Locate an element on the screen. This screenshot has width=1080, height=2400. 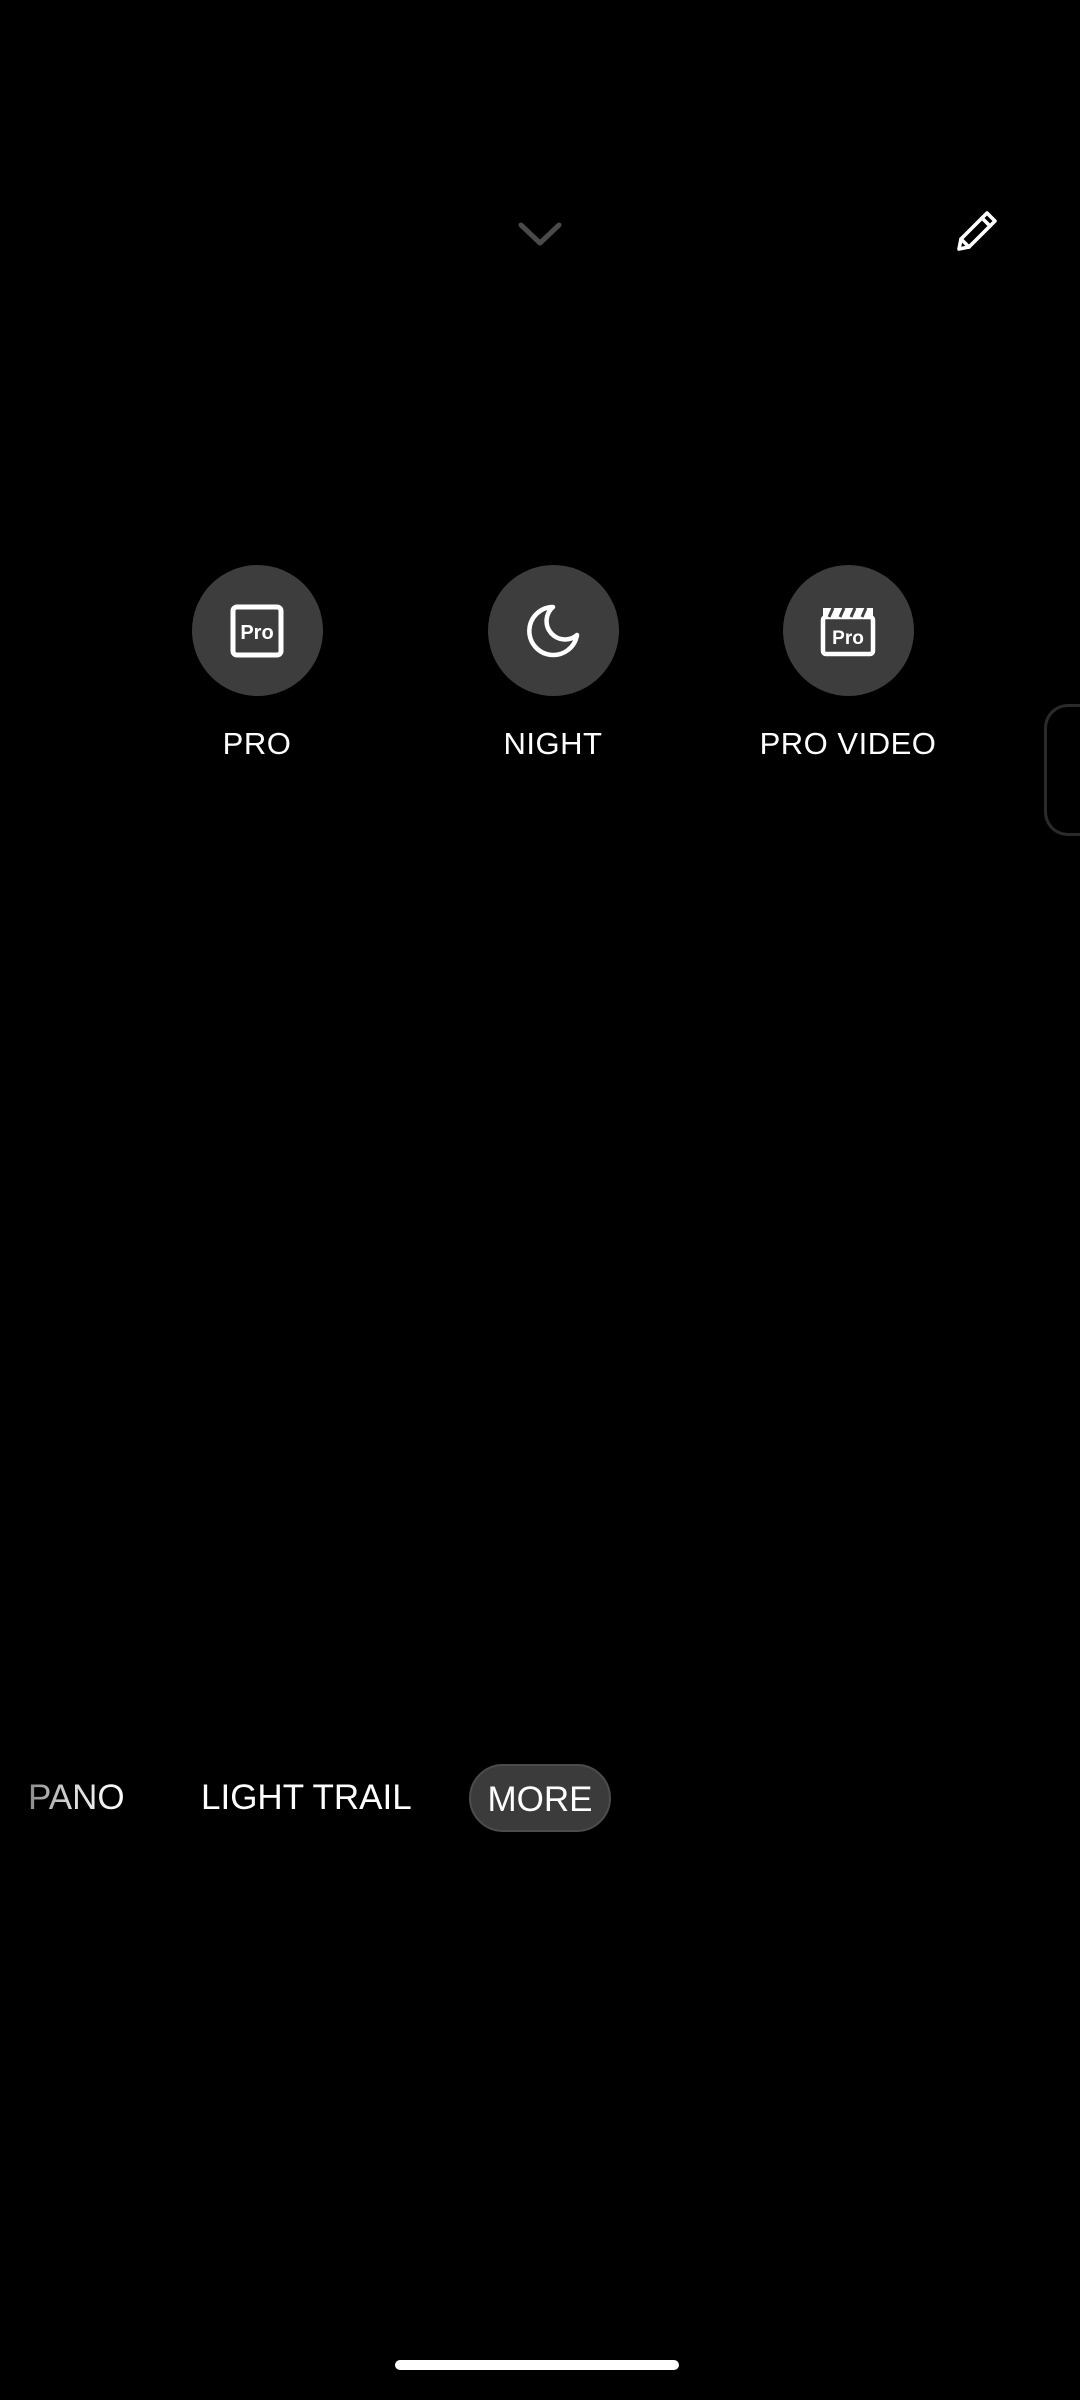
mode-night-label: NIGHT is located at coordinates (553, 743).